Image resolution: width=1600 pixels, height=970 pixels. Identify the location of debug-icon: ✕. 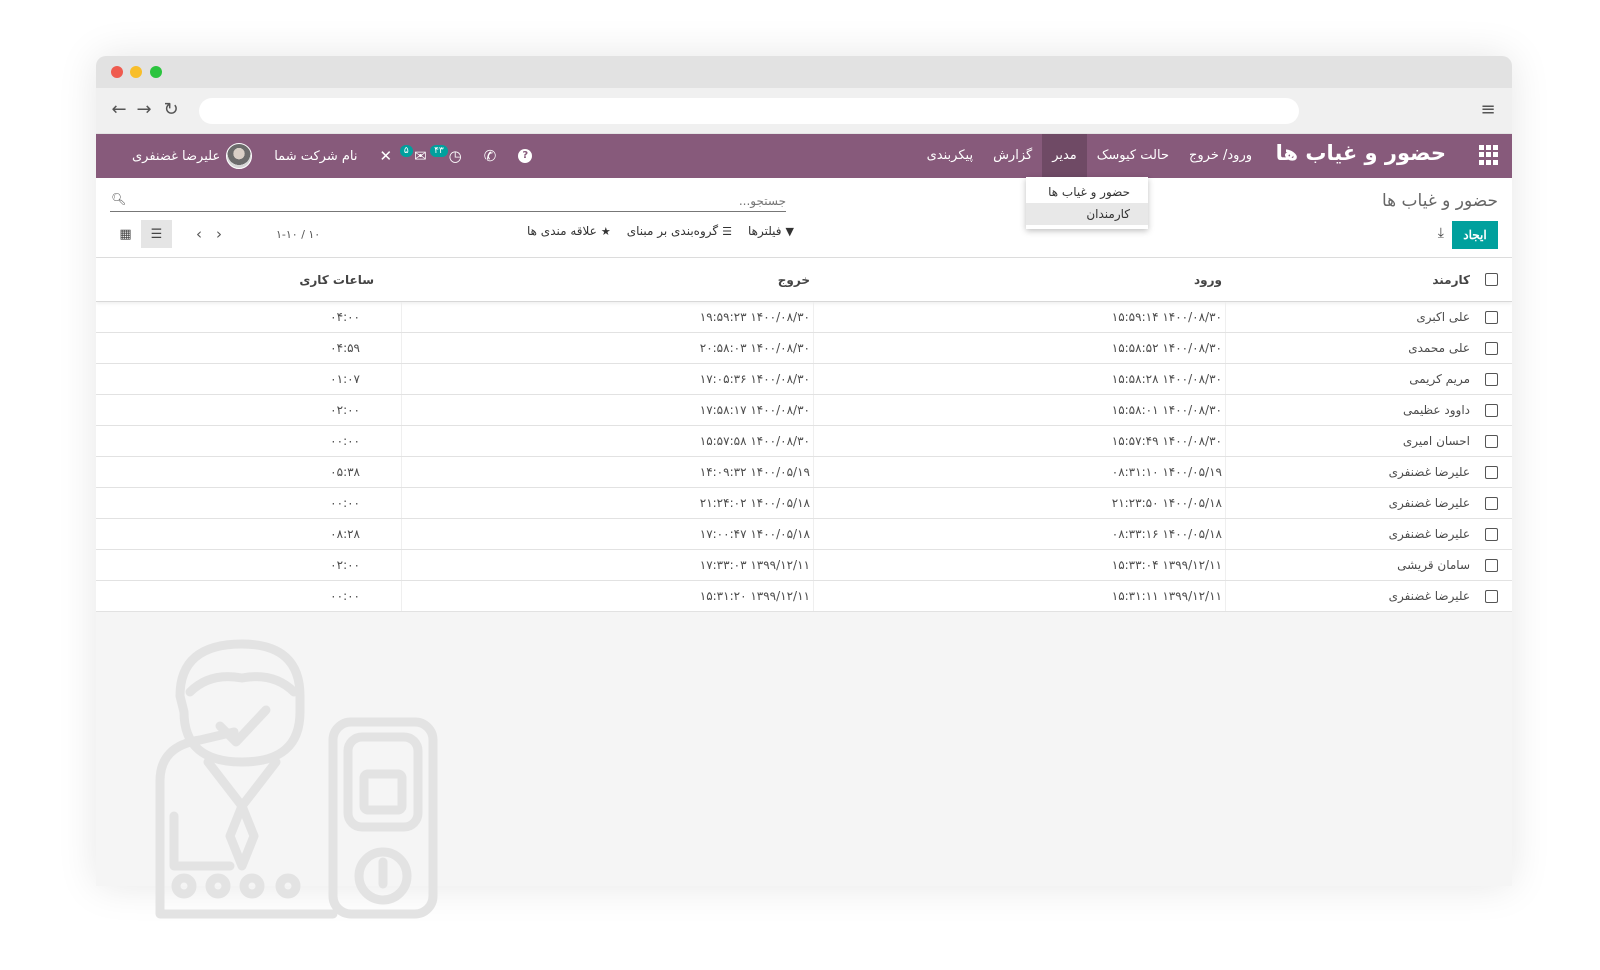
(386, 156).